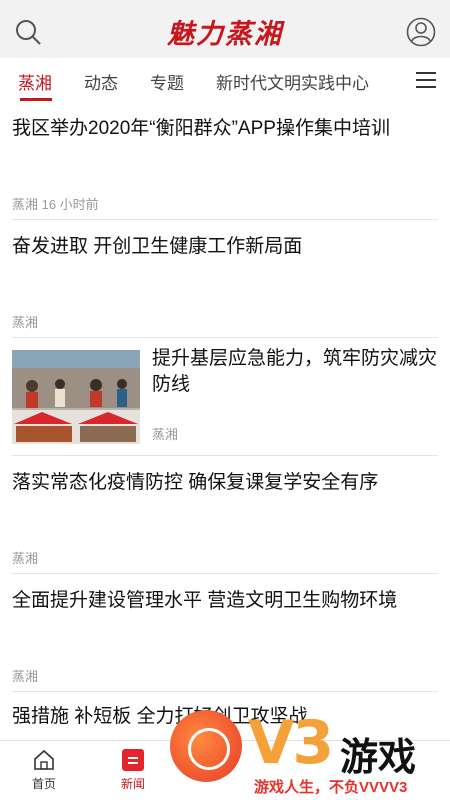 This screenshot has width=450, height=800. I want to click on nav-news: 新闻, so click(133, 770).